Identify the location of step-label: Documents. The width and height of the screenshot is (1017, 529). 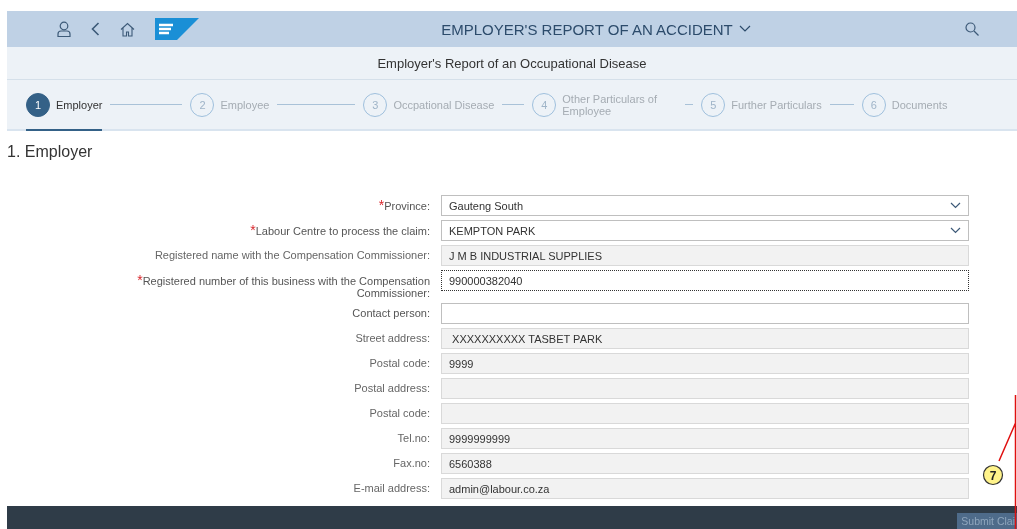
(919, 104).